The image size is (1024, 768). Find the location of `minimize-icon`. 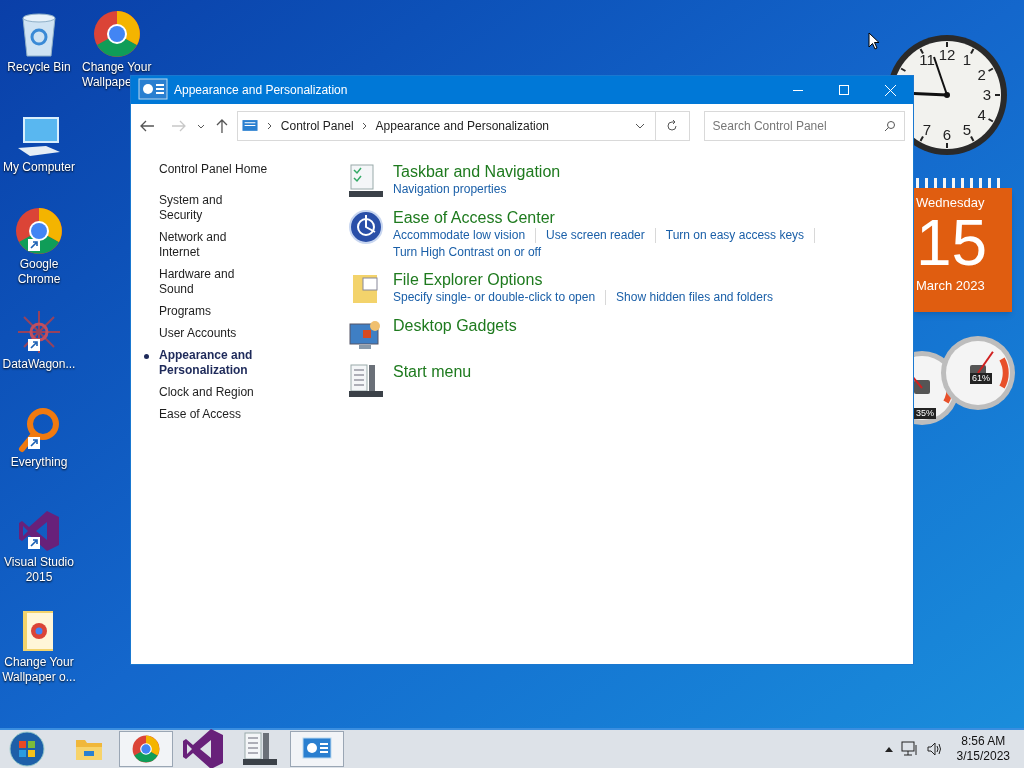

minimize-icon is located at coordinates (798, 90).